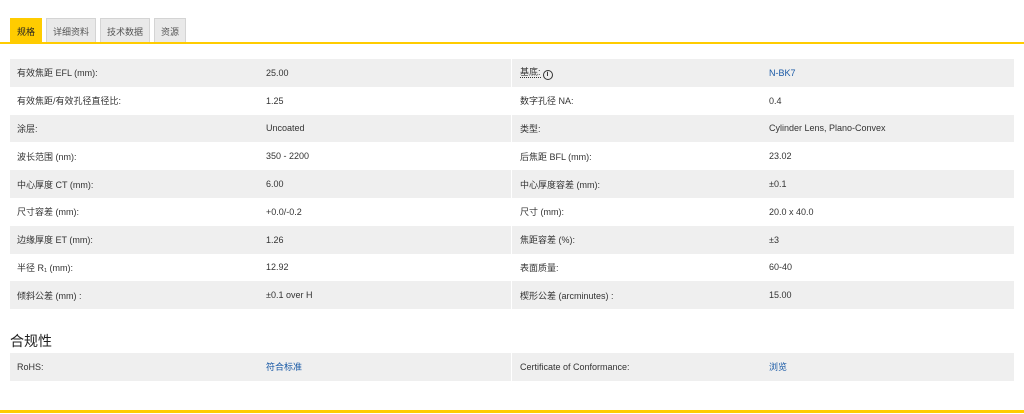 Image resolution: width=1024 pixels, height=414 pixels. Describe the element at coordinates (27, 128) in the screenshot. I see `spec-label: 涂层:` at that location.